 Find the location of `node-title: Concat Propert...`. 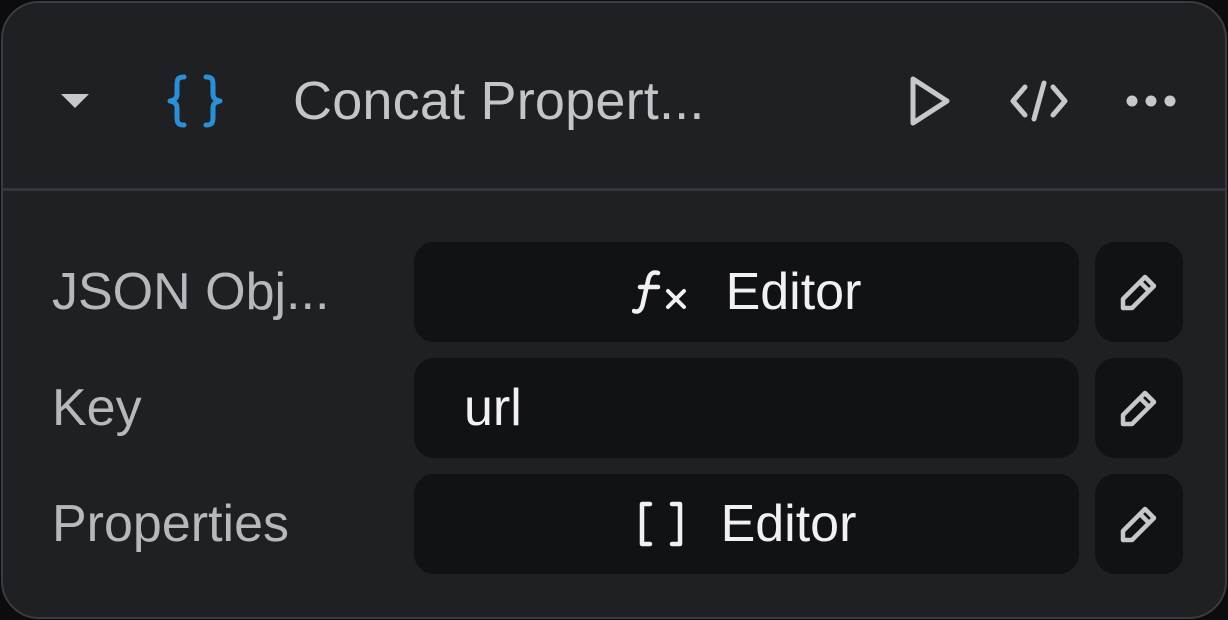

node-title: Concat Propert... is located at coordinates (499, 101).